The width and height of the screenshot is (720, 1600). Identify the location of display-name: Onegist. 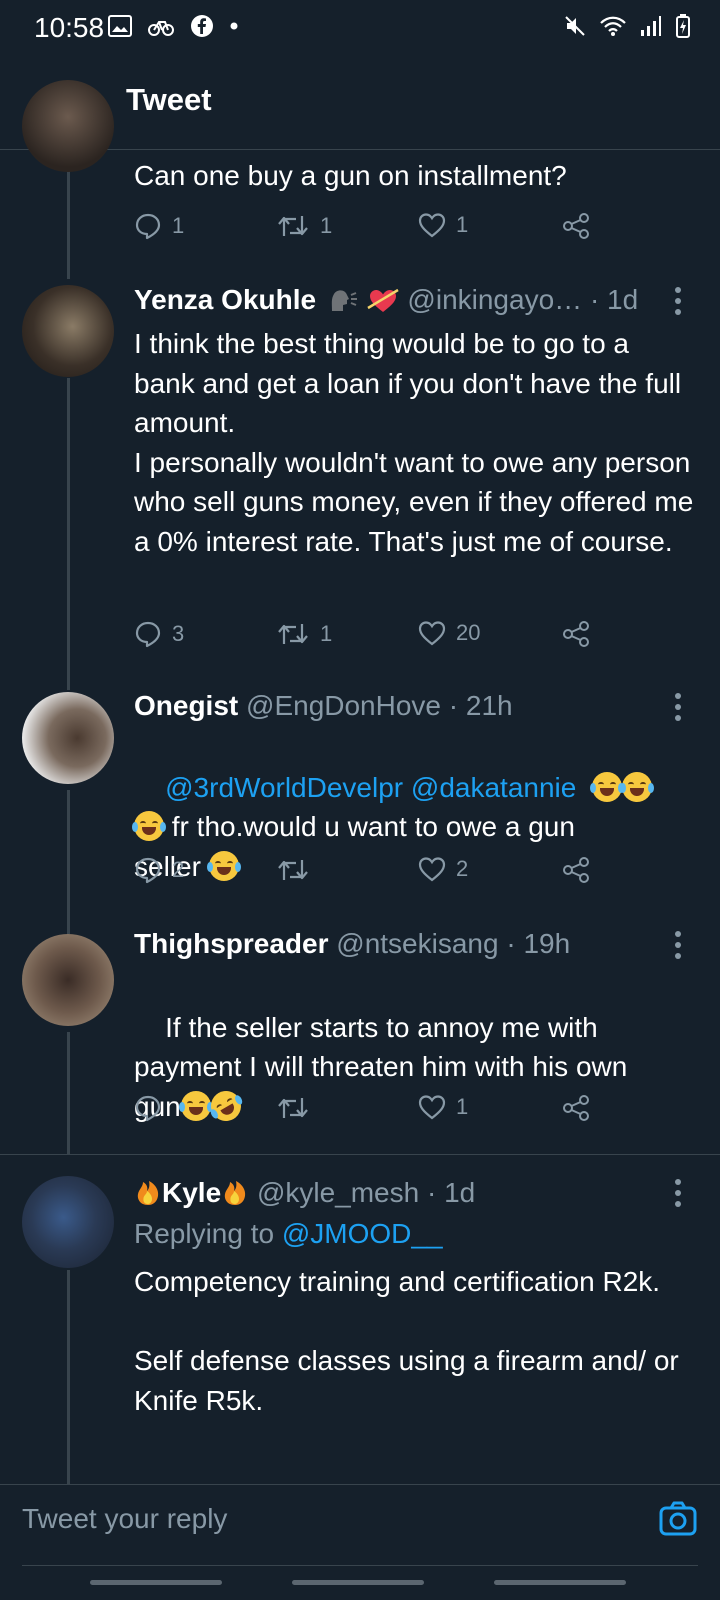
(186, 705).